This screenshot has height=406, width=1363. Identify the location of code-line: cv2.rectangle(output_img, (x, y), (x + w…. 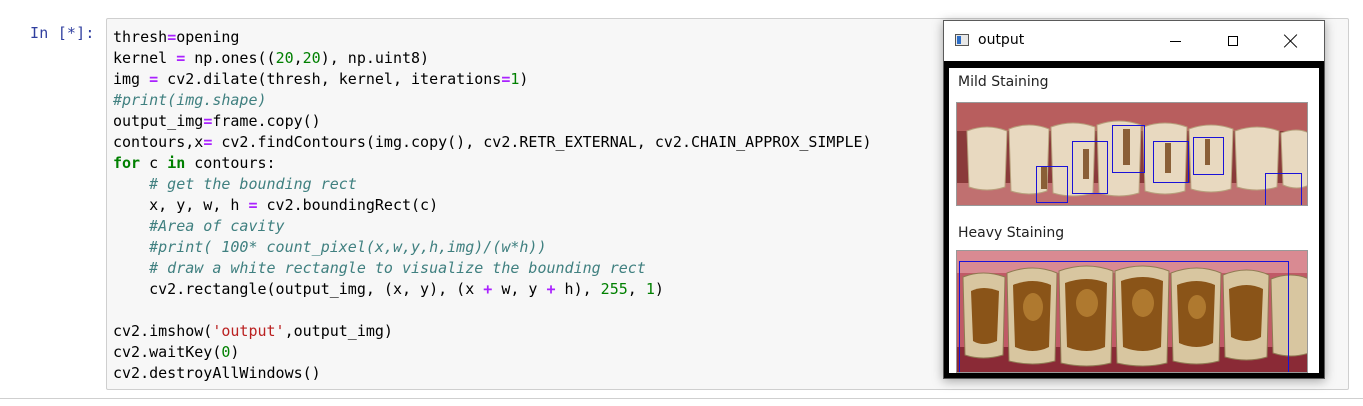
(388, 289).